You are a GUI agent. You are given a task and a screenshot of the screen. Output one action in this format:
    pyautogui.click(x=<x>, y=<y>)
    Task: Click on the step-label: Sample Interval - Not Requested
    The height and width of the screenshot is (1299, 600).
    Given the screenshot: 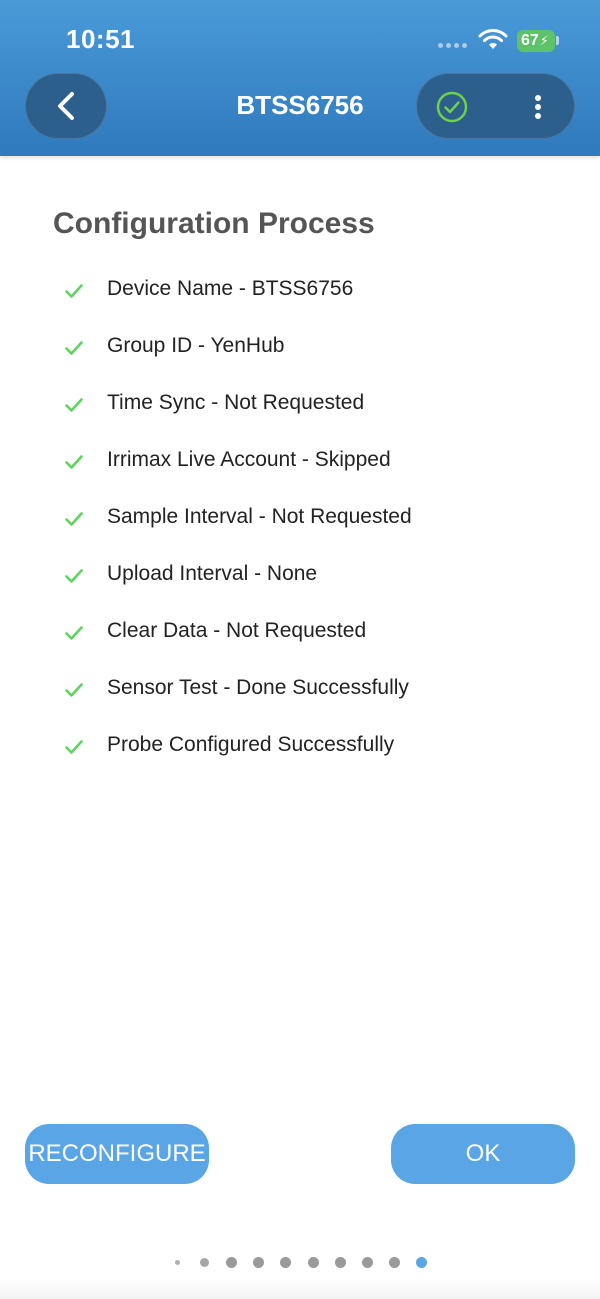 What is the action you would take?
    pyautogui.click(x=259, y=516)
    